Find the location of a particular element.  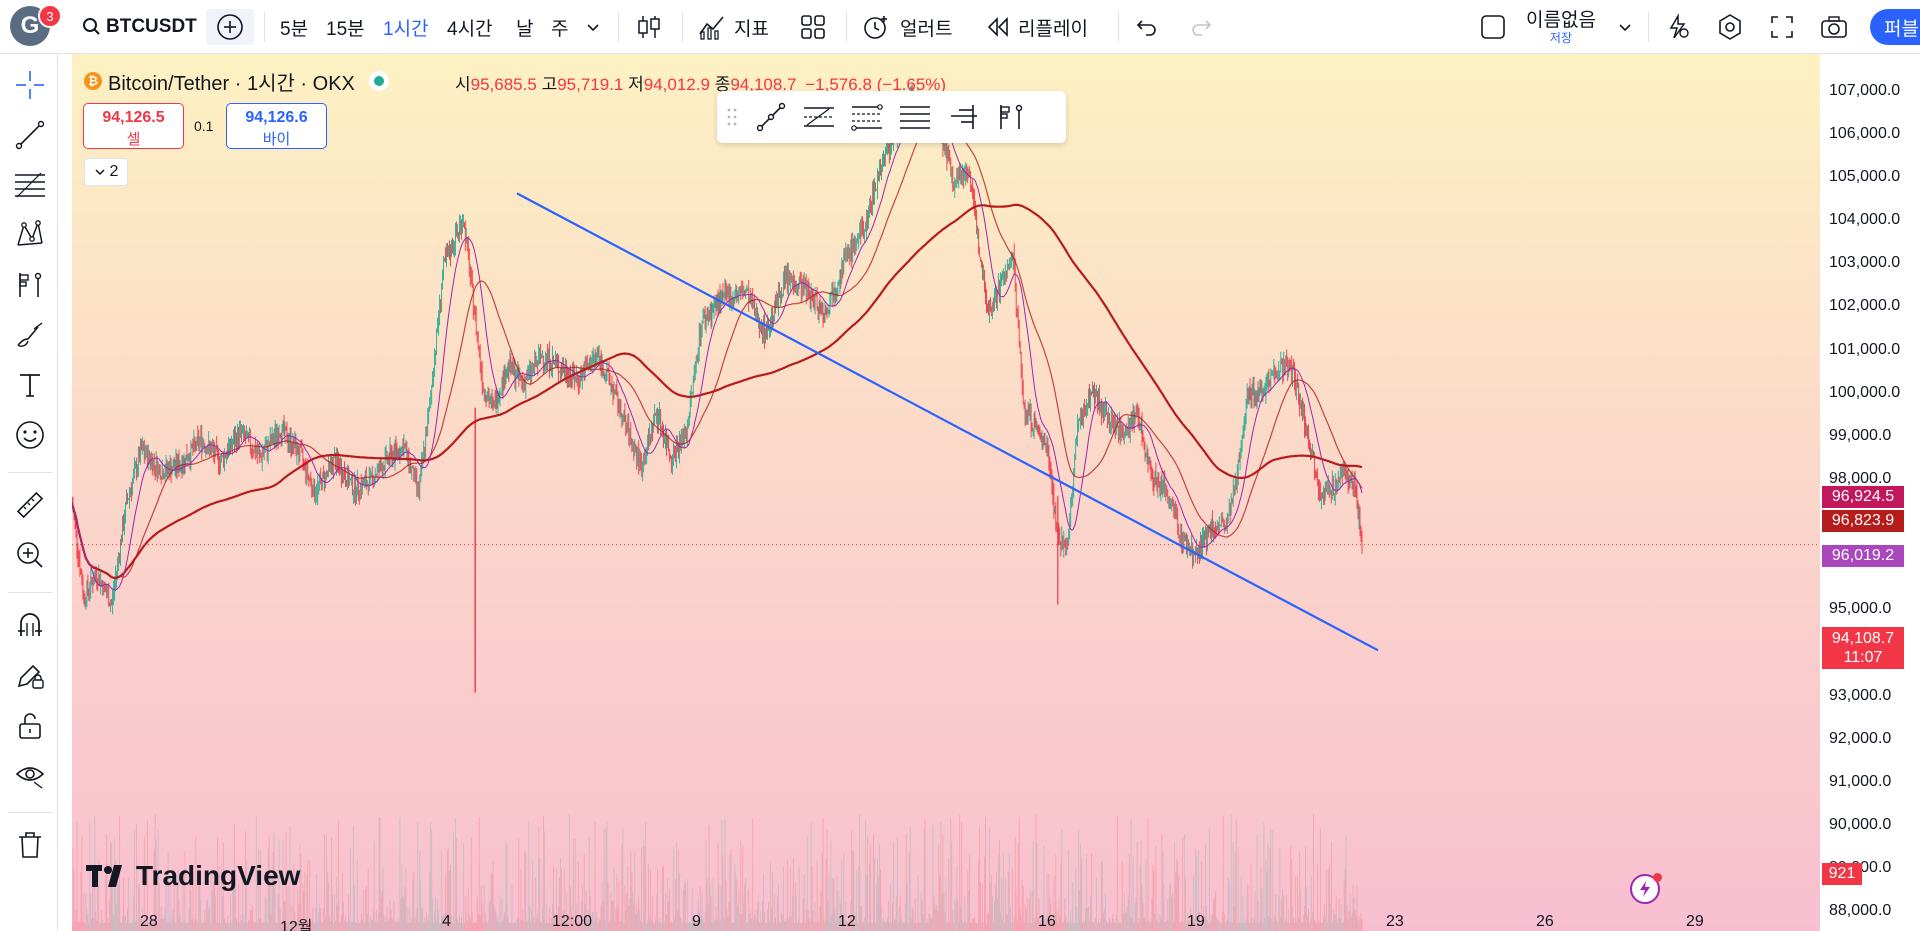

open-value: 95,685.5 is located at coordinates (503, 84).